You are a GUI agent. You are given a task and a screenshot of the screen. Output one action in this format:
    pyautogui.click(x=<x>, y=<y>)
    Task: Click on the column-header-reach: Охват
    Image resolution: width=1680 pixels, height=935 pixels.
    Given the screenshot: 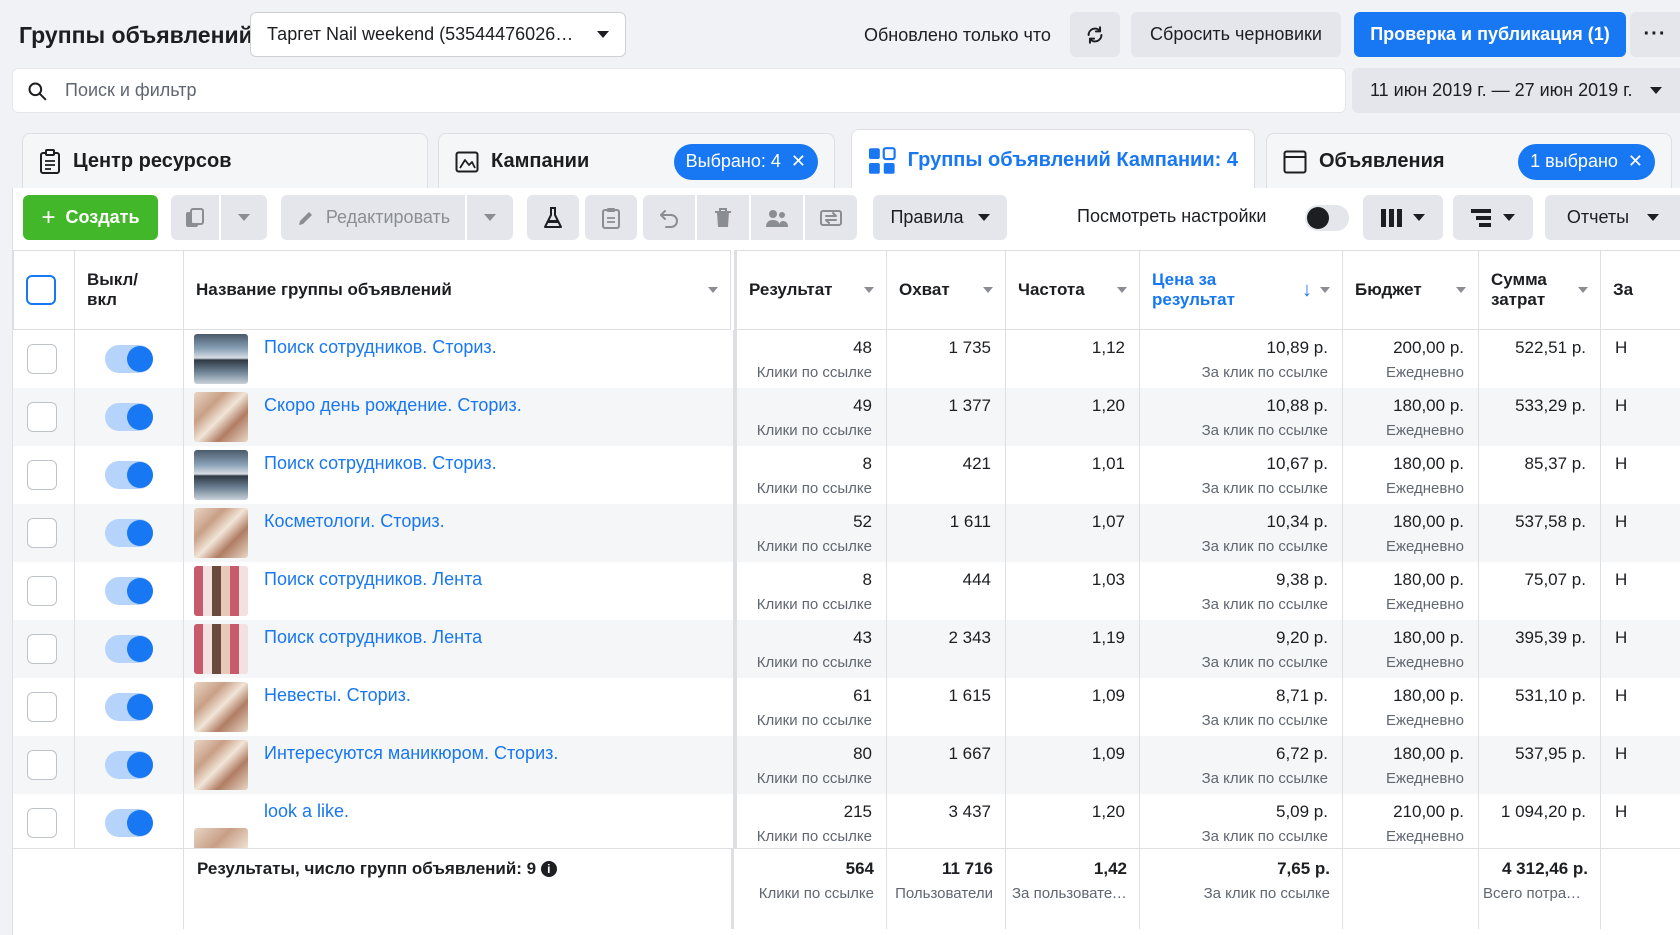 What is the action you would take?
    pyautogui.click(x=946, y=290)
    